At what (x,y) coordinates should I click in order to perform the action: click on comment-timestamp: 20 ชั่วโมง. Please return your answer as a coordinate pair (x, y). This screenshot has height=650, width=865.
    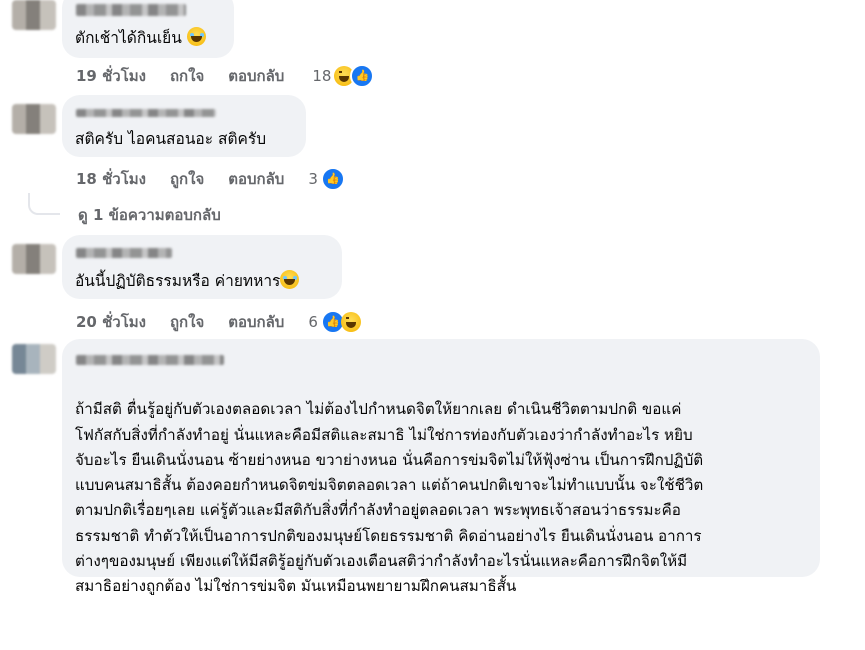
    Looking at the image, I should click on (111, 322).